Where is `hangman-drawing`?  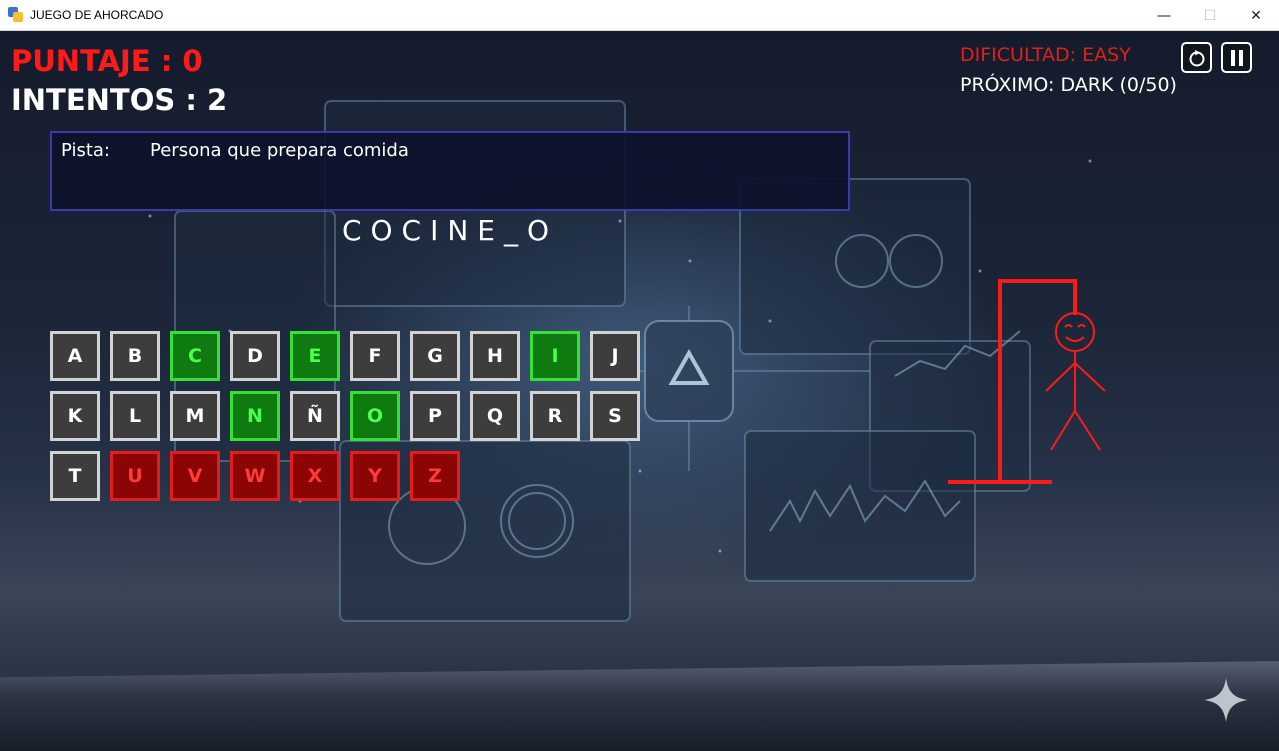 hangman-drawing is located at coordinates (1027, 381).